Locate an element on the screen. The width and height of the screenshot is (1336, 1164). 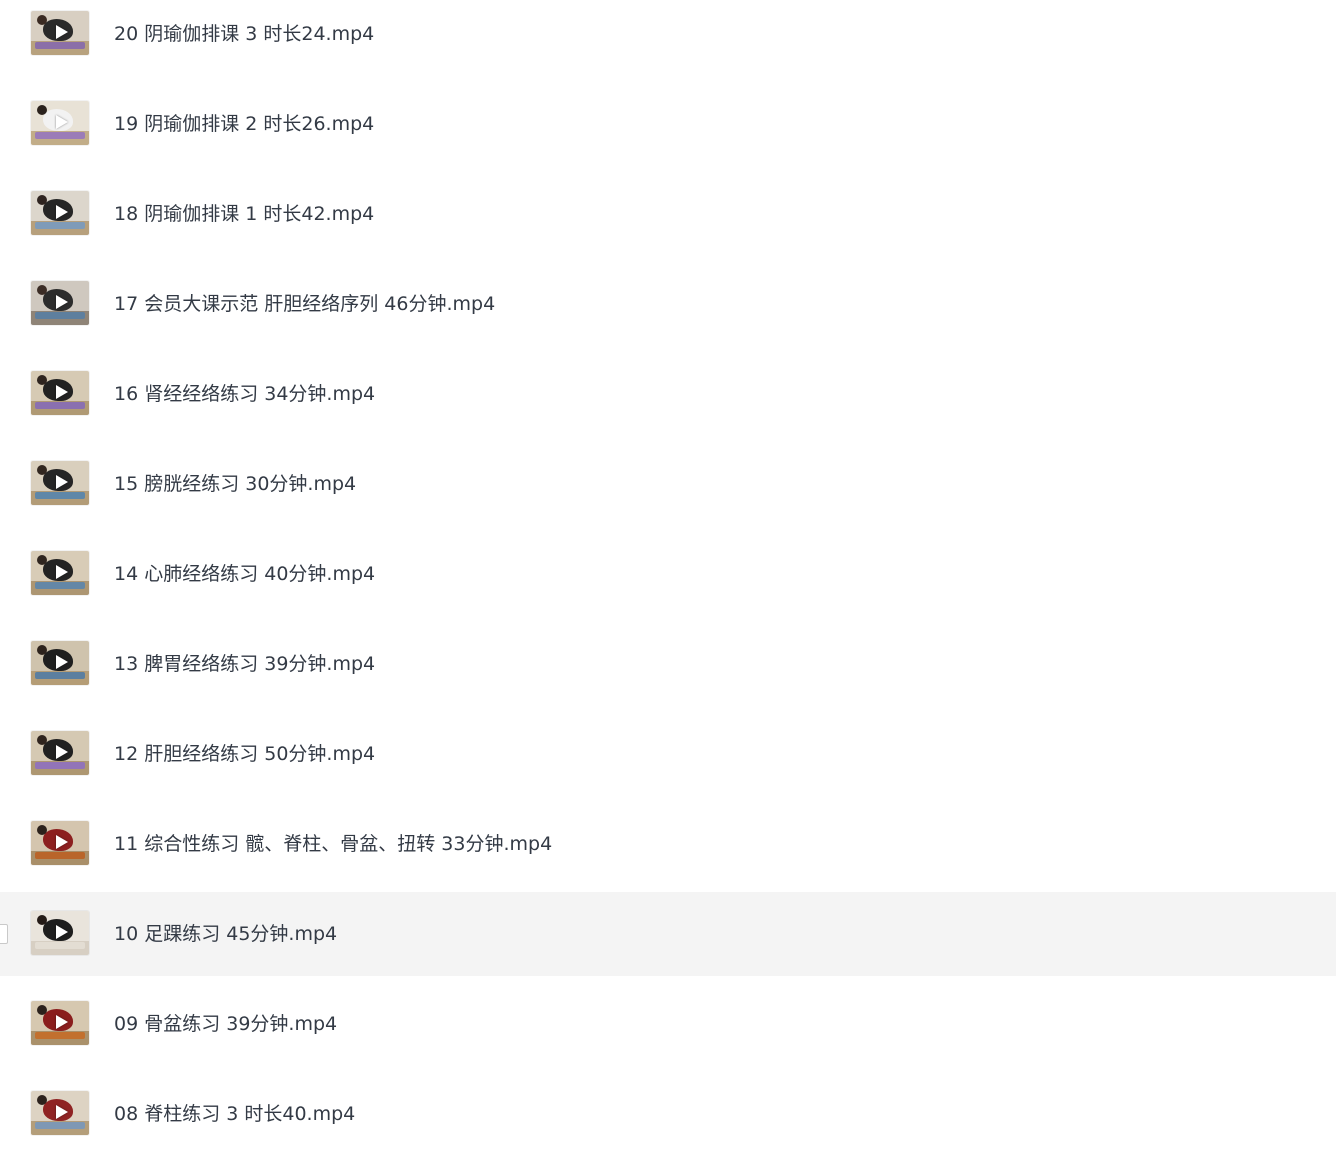
file-row: 18 阴瑜伽排课 1 时长42.mp4 is located at coordinates (668, 214).